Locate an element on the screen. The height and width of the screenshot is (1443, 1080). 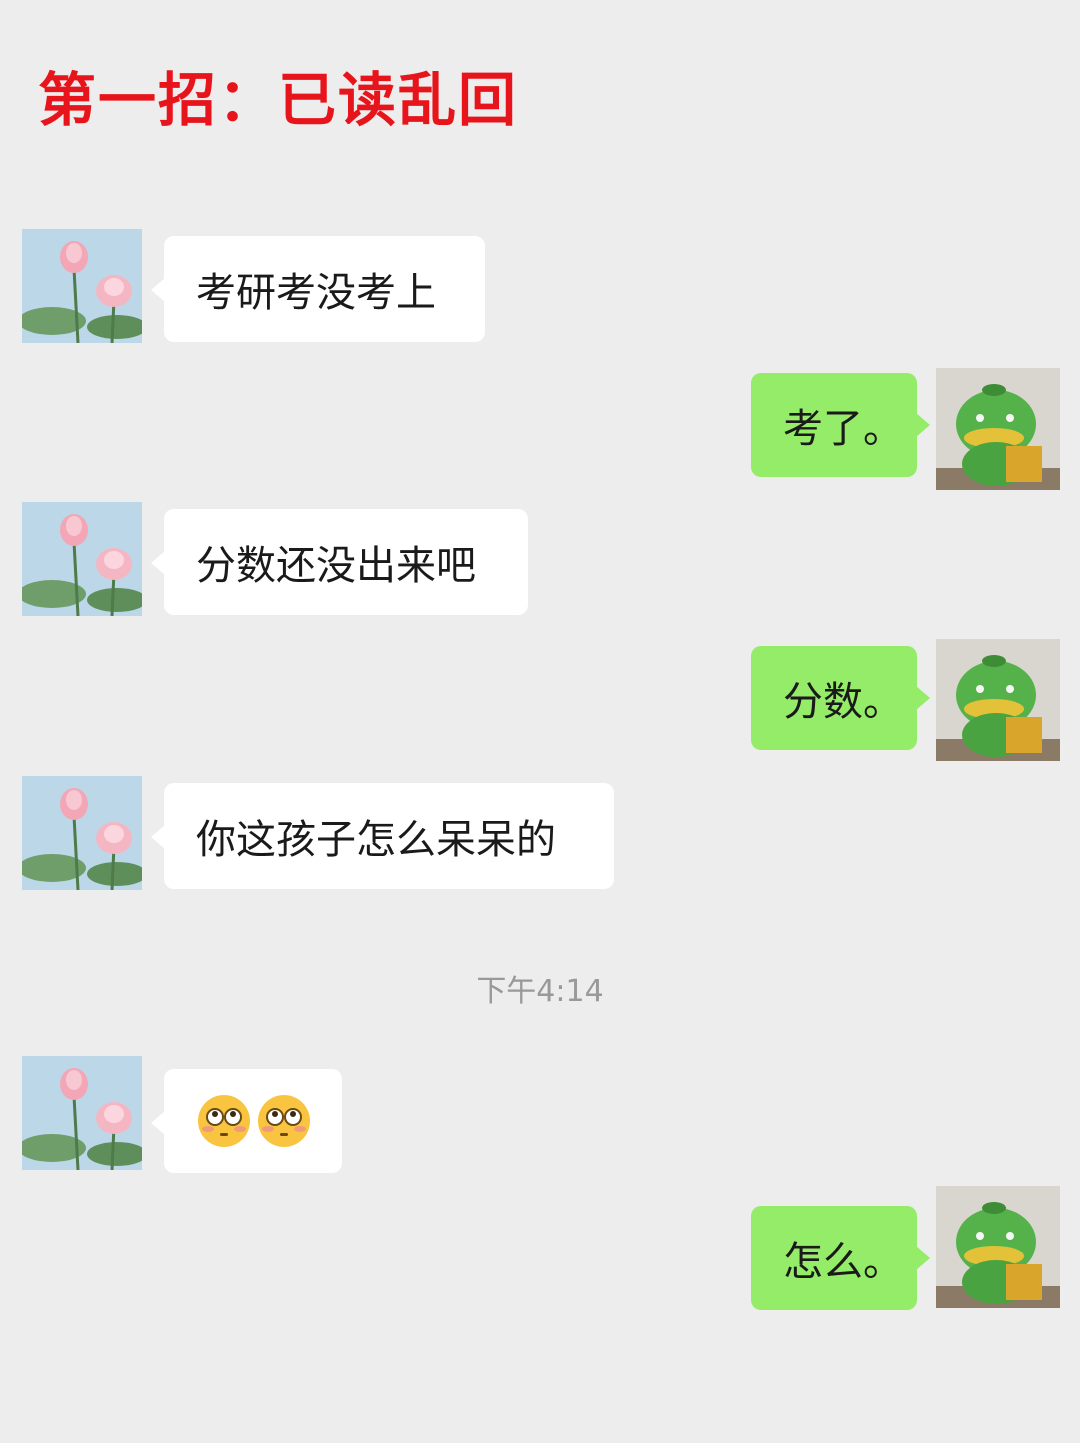
message-bubble-outgoing: 分数。 is located at coordinates (840, 698).